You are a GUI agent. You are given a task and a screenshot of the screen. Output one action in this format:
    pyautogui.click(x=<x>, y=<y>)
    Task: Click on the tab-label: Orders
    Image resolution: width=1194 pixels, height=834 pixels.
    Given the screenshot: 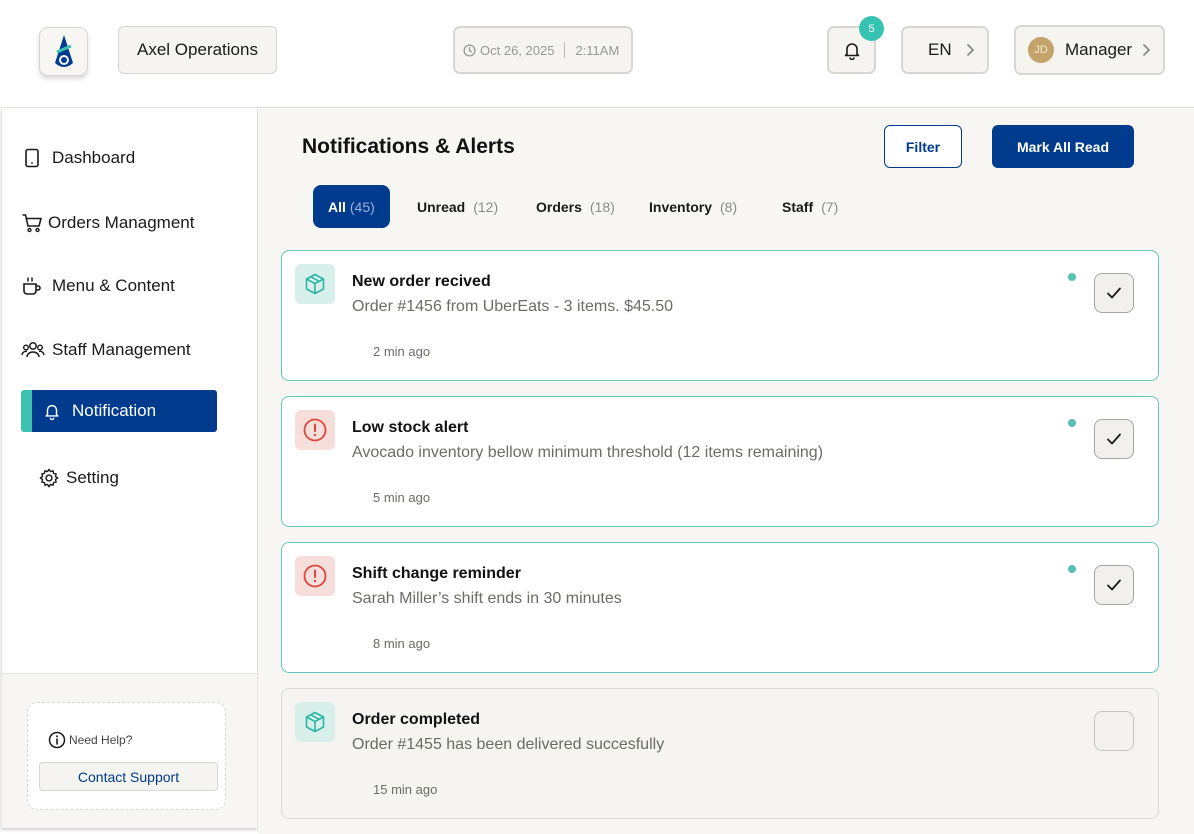 What is the action you would take?
    pyautogui.click(x=559, y=206)
    